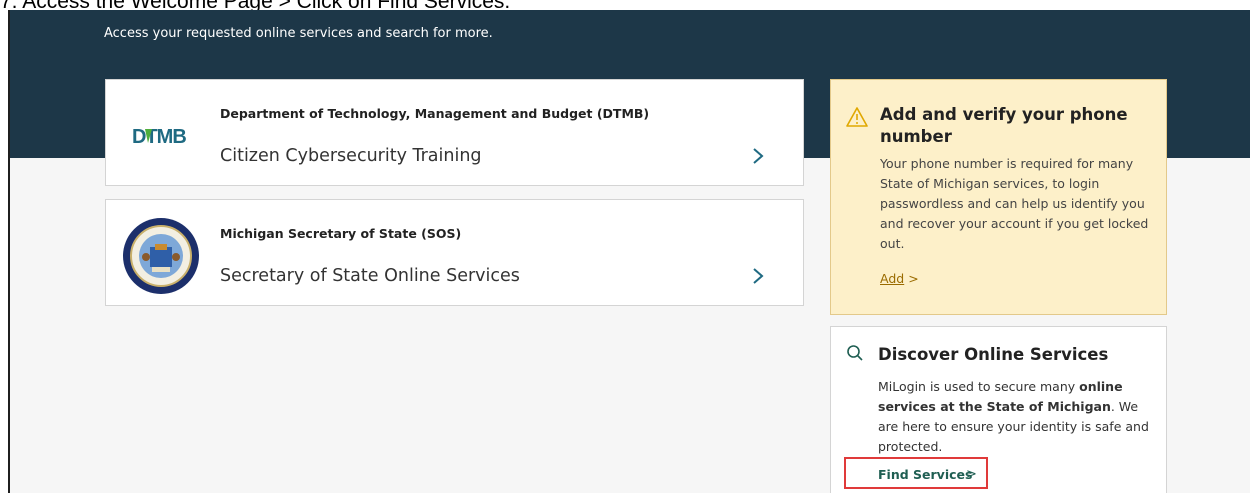  I want to click on add-phone-link: Add >, so click(899, 278).